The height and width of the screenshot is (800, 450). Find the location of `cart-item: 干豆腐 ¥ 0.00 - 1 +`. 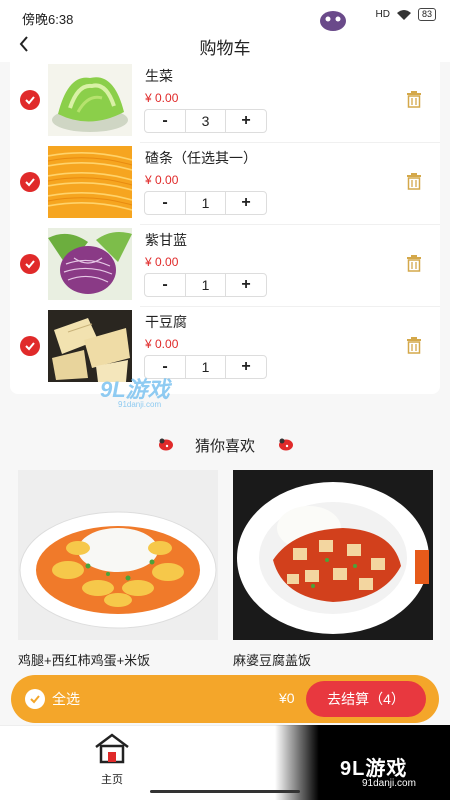

cart-item: 干豆腐 ¥ 0.00 - 1 + is located at coordinates (225, 349).